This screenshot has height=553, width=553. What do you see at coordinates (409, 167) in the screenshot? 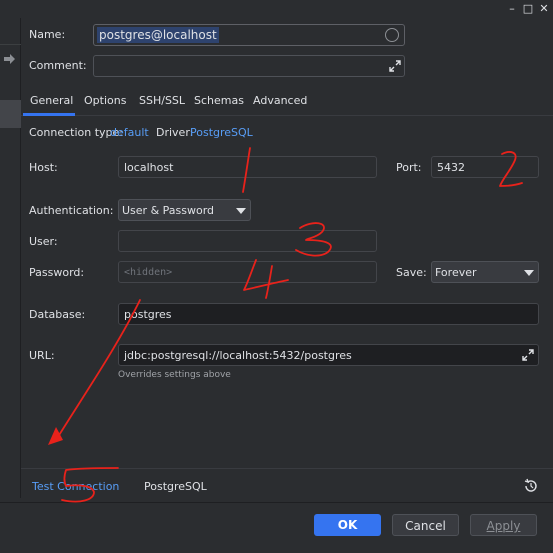
I see `port-label: Port:` at bounding box center [409, 167].